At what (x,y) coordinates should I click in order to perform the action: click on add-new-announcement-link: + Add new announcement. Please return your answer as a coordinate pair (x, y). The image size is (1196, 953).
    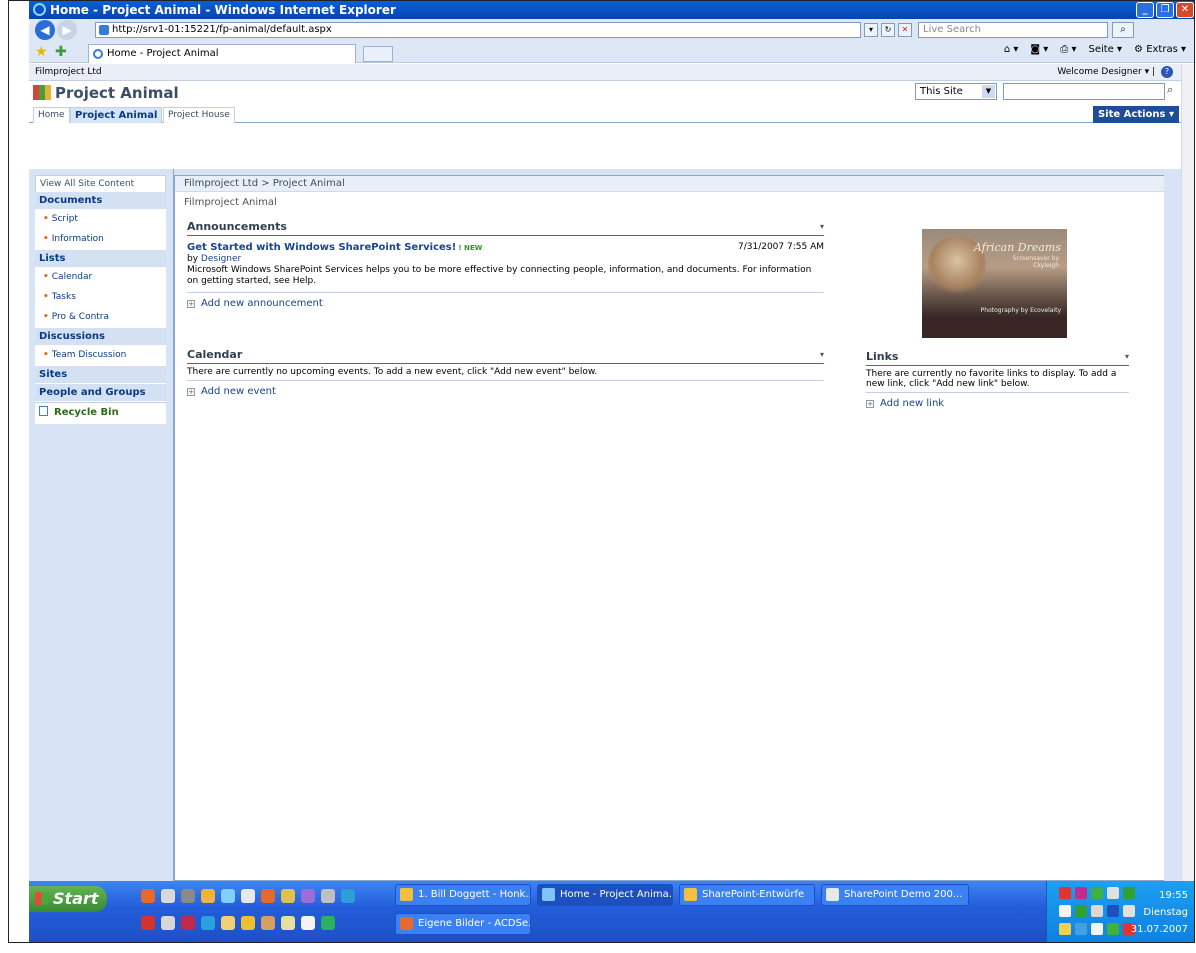
    Looking at the image, I should click on (505, 303).